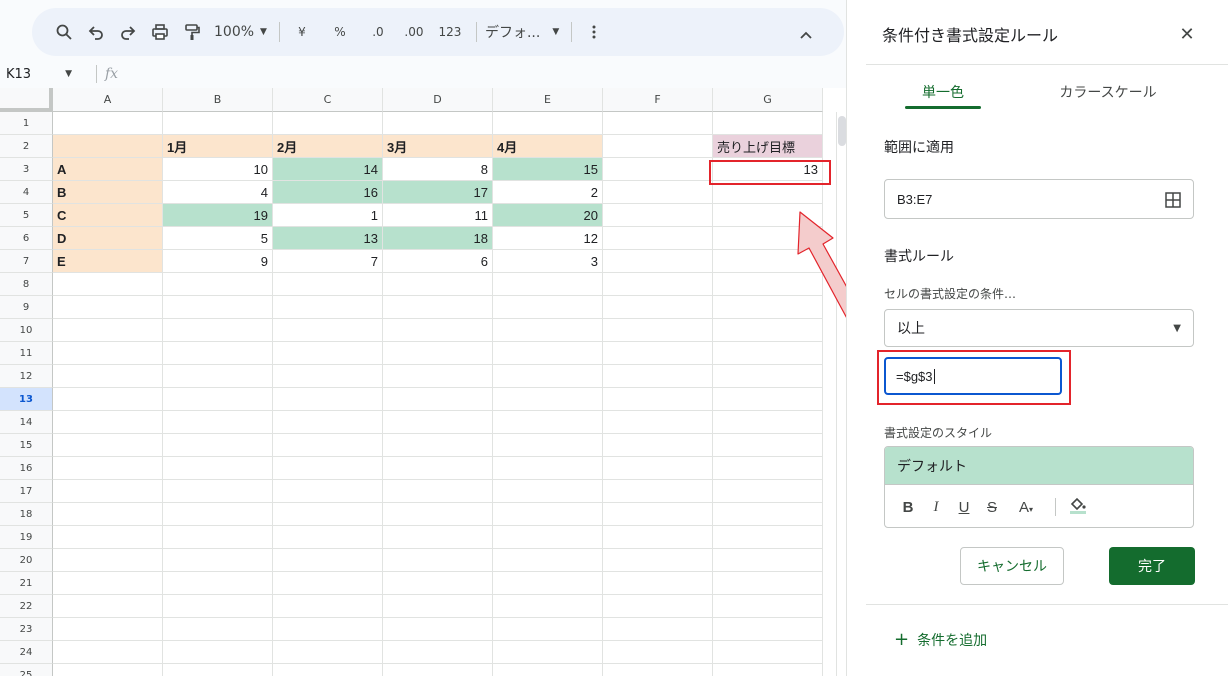 This screenshot has width=1228, height=676. I want to click on hide-menus-button, so click(806, 36).